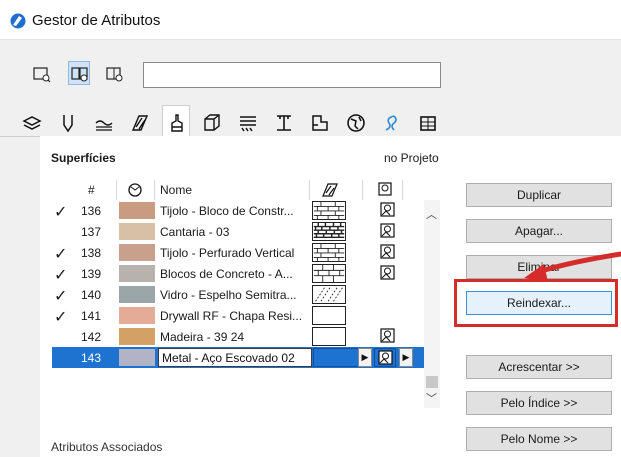 The image size is (621, 457). What do you see at coordinates (135, 190) in the screenshot?
I see `color-header-icon` at bounding box center [135, 190].